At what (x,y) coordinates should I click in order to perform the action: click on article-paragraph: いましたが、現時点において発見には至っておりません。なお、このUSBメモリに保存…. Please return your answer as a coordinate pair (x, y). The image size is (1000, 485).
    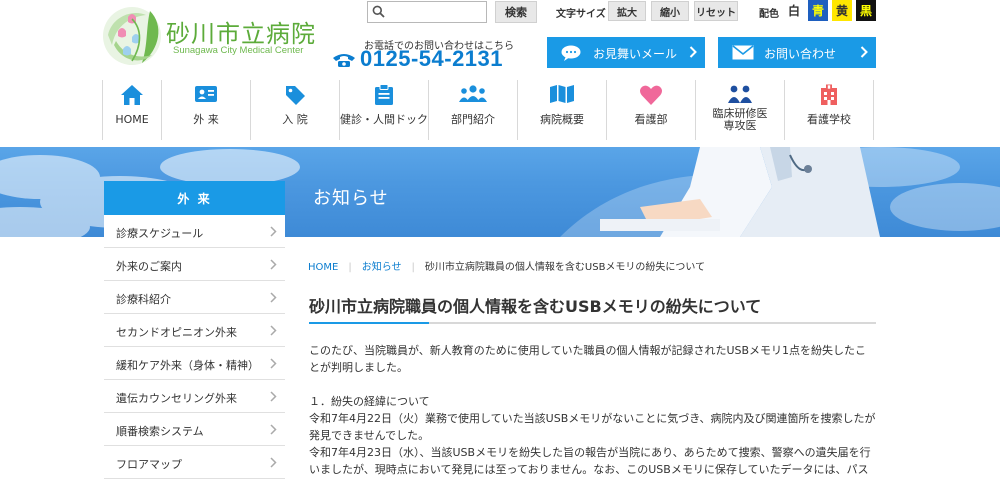
    Looking at the image, I should click on (589, 469).